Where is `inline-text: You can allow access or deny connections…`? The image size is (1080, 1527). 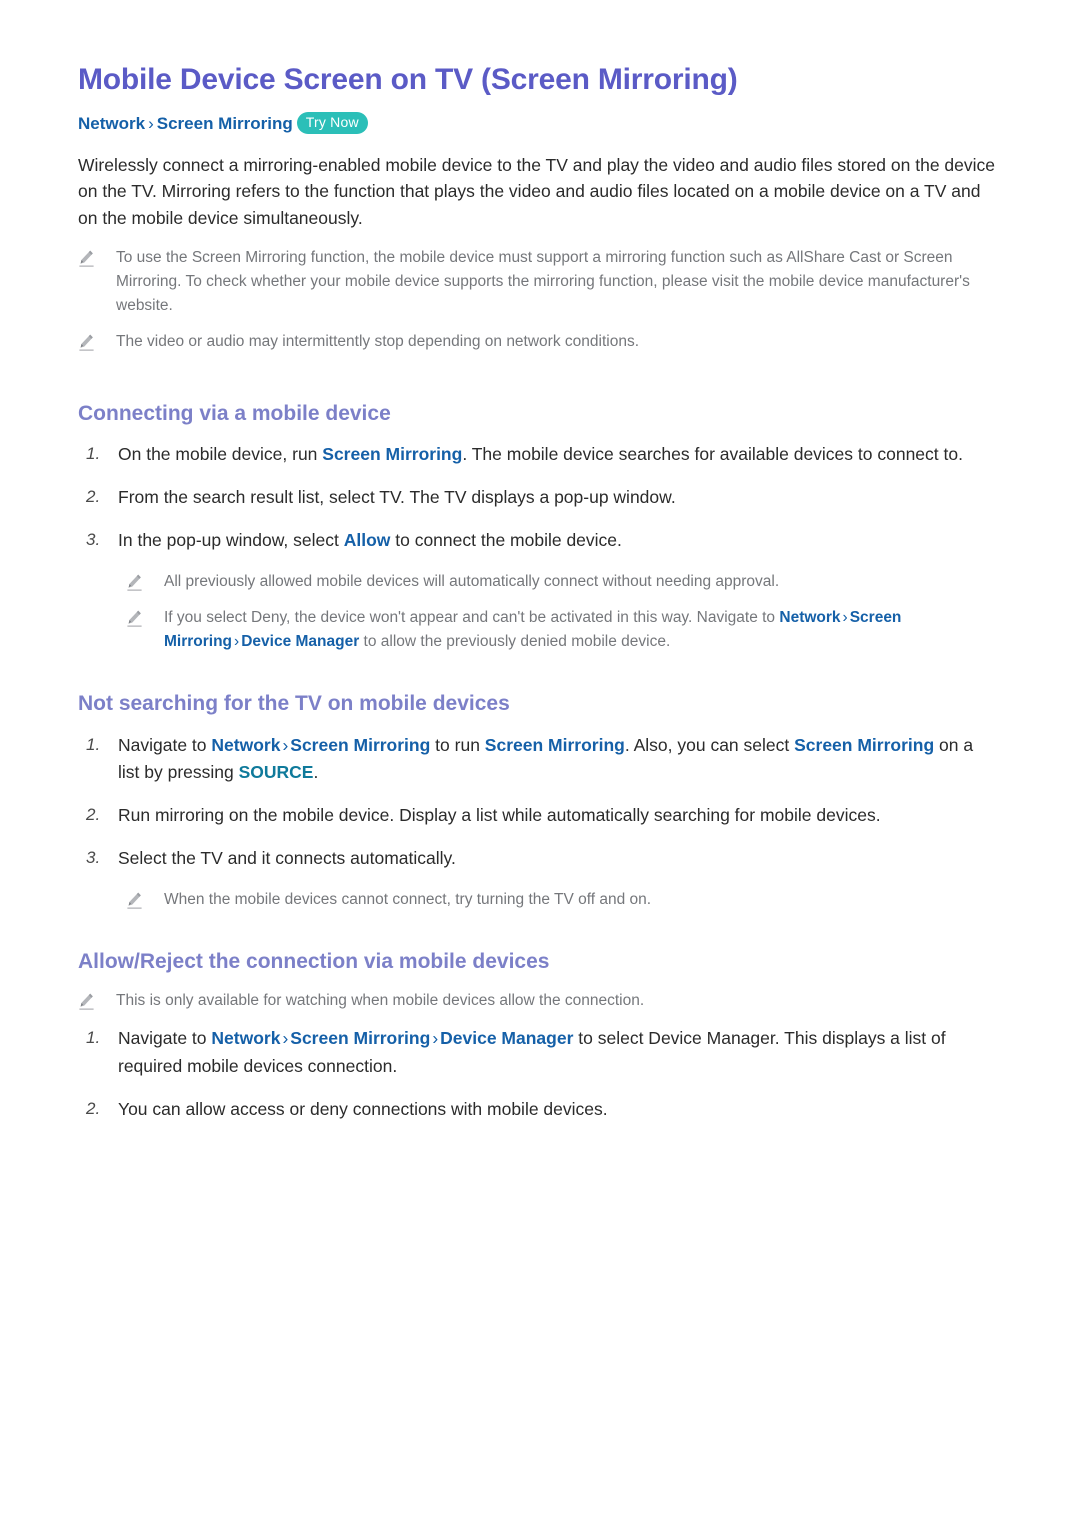 inline-text: You can allow access or deny connections… is located at coordinates (363, 1108).